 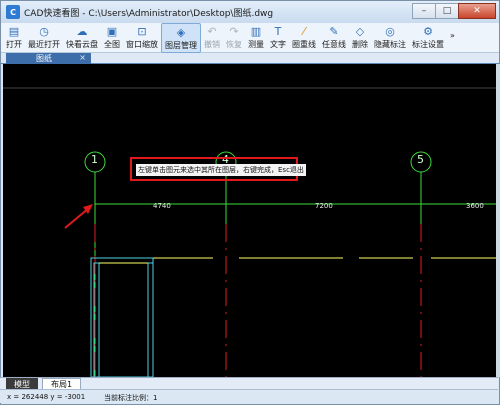 I want to click on measure-button: ▥ 测量, so click(x=256, y=38).